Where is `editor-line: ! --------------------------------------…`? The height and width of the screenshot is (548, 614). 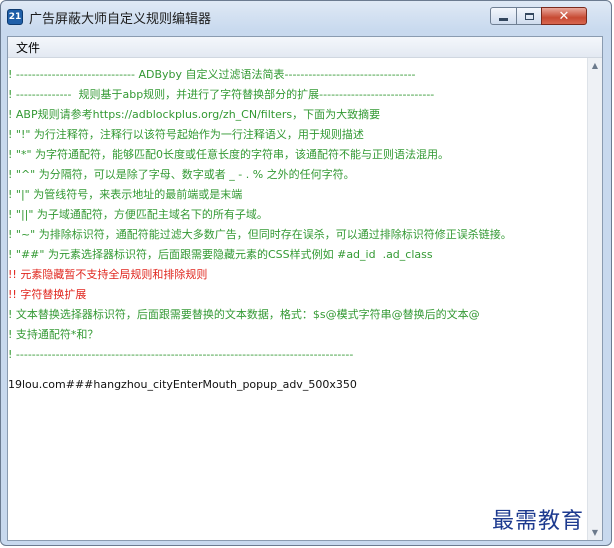 editor-line: ! --------------------------------------… is located at coordinates (181, 354).